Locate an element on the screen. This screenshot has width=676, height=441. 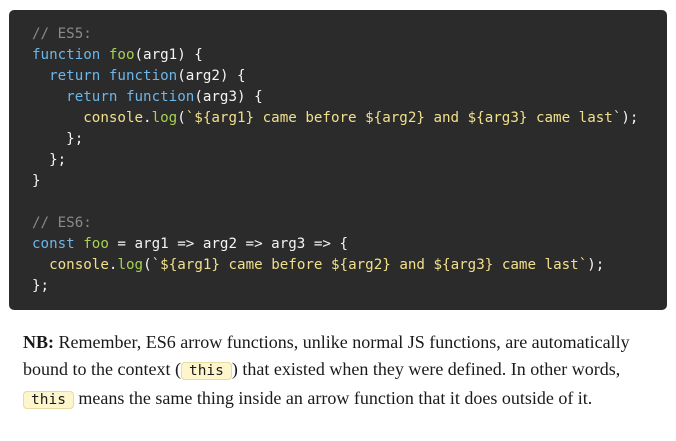
code-line: return function(arg3) { is located at coordinates (349, 97).